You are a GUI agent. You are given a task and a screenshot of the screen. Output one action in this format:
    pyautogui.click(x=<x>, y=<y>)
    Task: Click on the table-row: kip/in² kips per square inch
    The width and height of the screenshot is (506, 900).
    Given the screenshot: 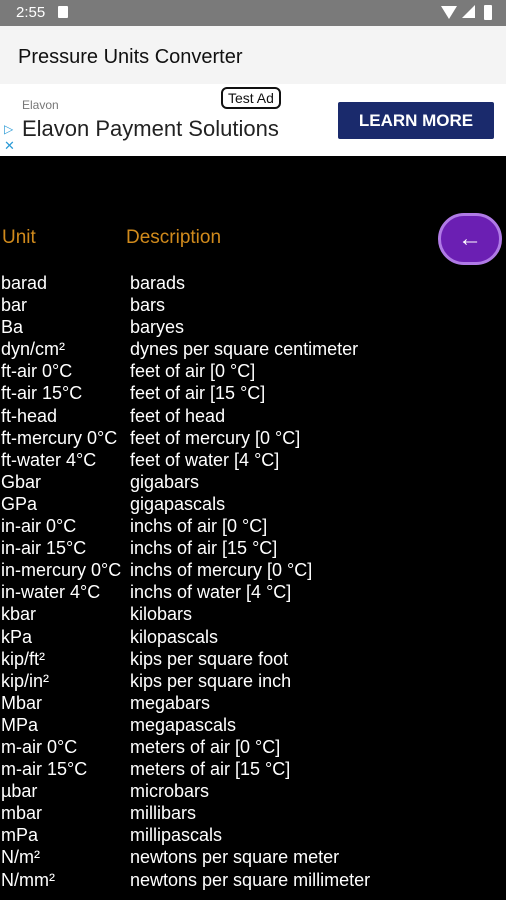 What is the action you would take?
    pyautogui.click(x=253, y=681)
    